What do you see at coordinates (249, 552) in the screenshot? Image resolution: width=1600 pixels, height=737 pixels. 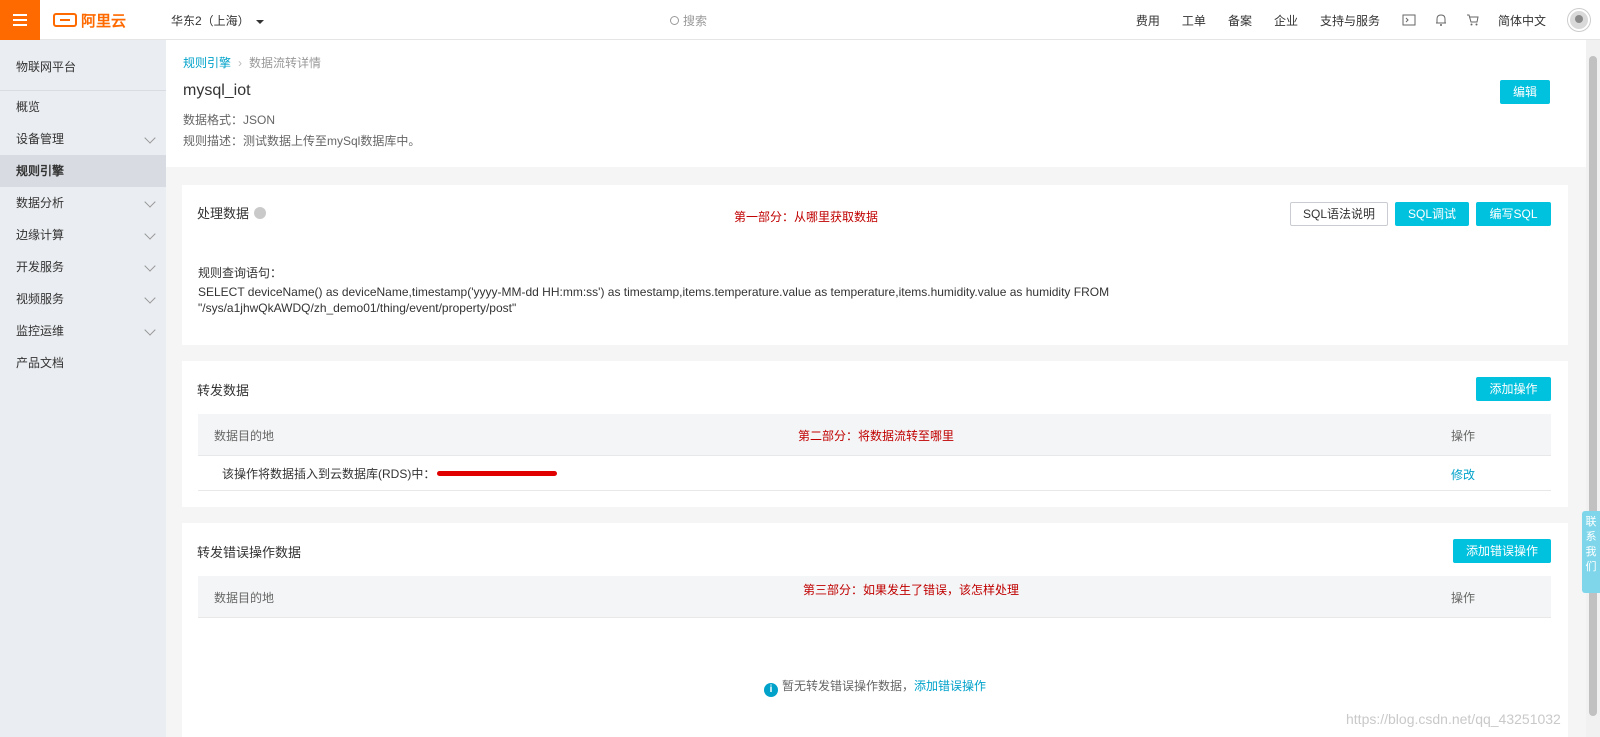 I see `error-forward-title: 转发错误操作数据` at bounding box center [249, 552].